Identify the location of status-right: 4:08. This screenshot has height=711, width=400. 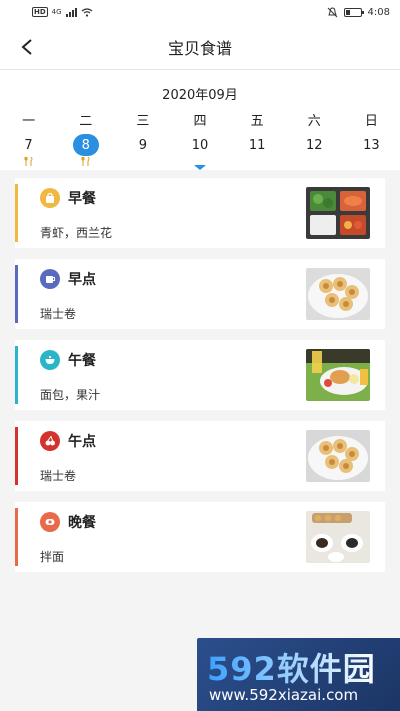
(358, 12).